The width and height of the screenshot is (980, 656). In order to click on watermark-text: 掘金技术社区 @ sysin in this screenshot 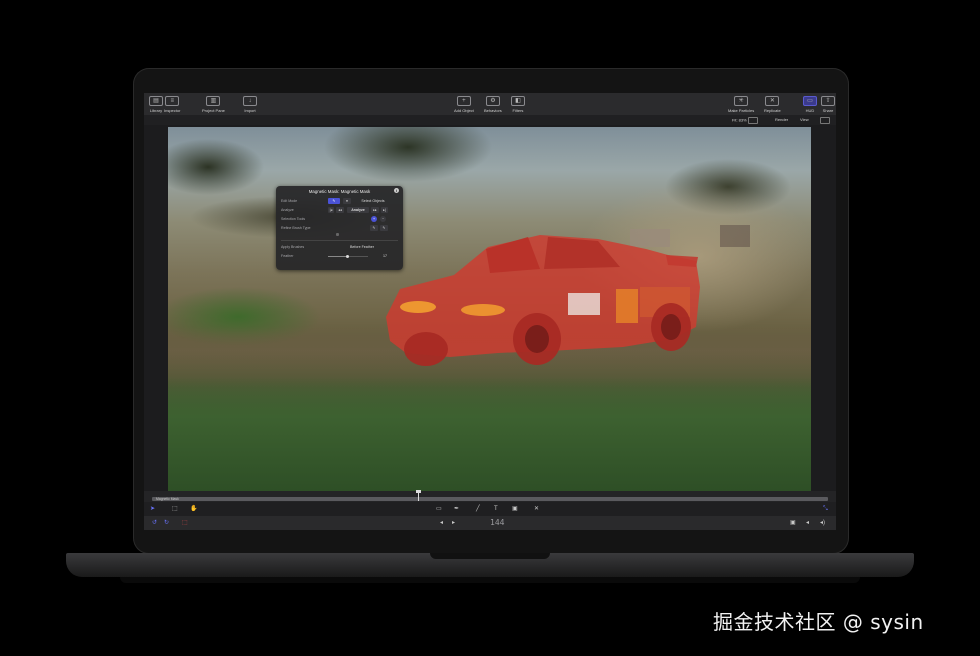, I will do `click(818, 622)`.